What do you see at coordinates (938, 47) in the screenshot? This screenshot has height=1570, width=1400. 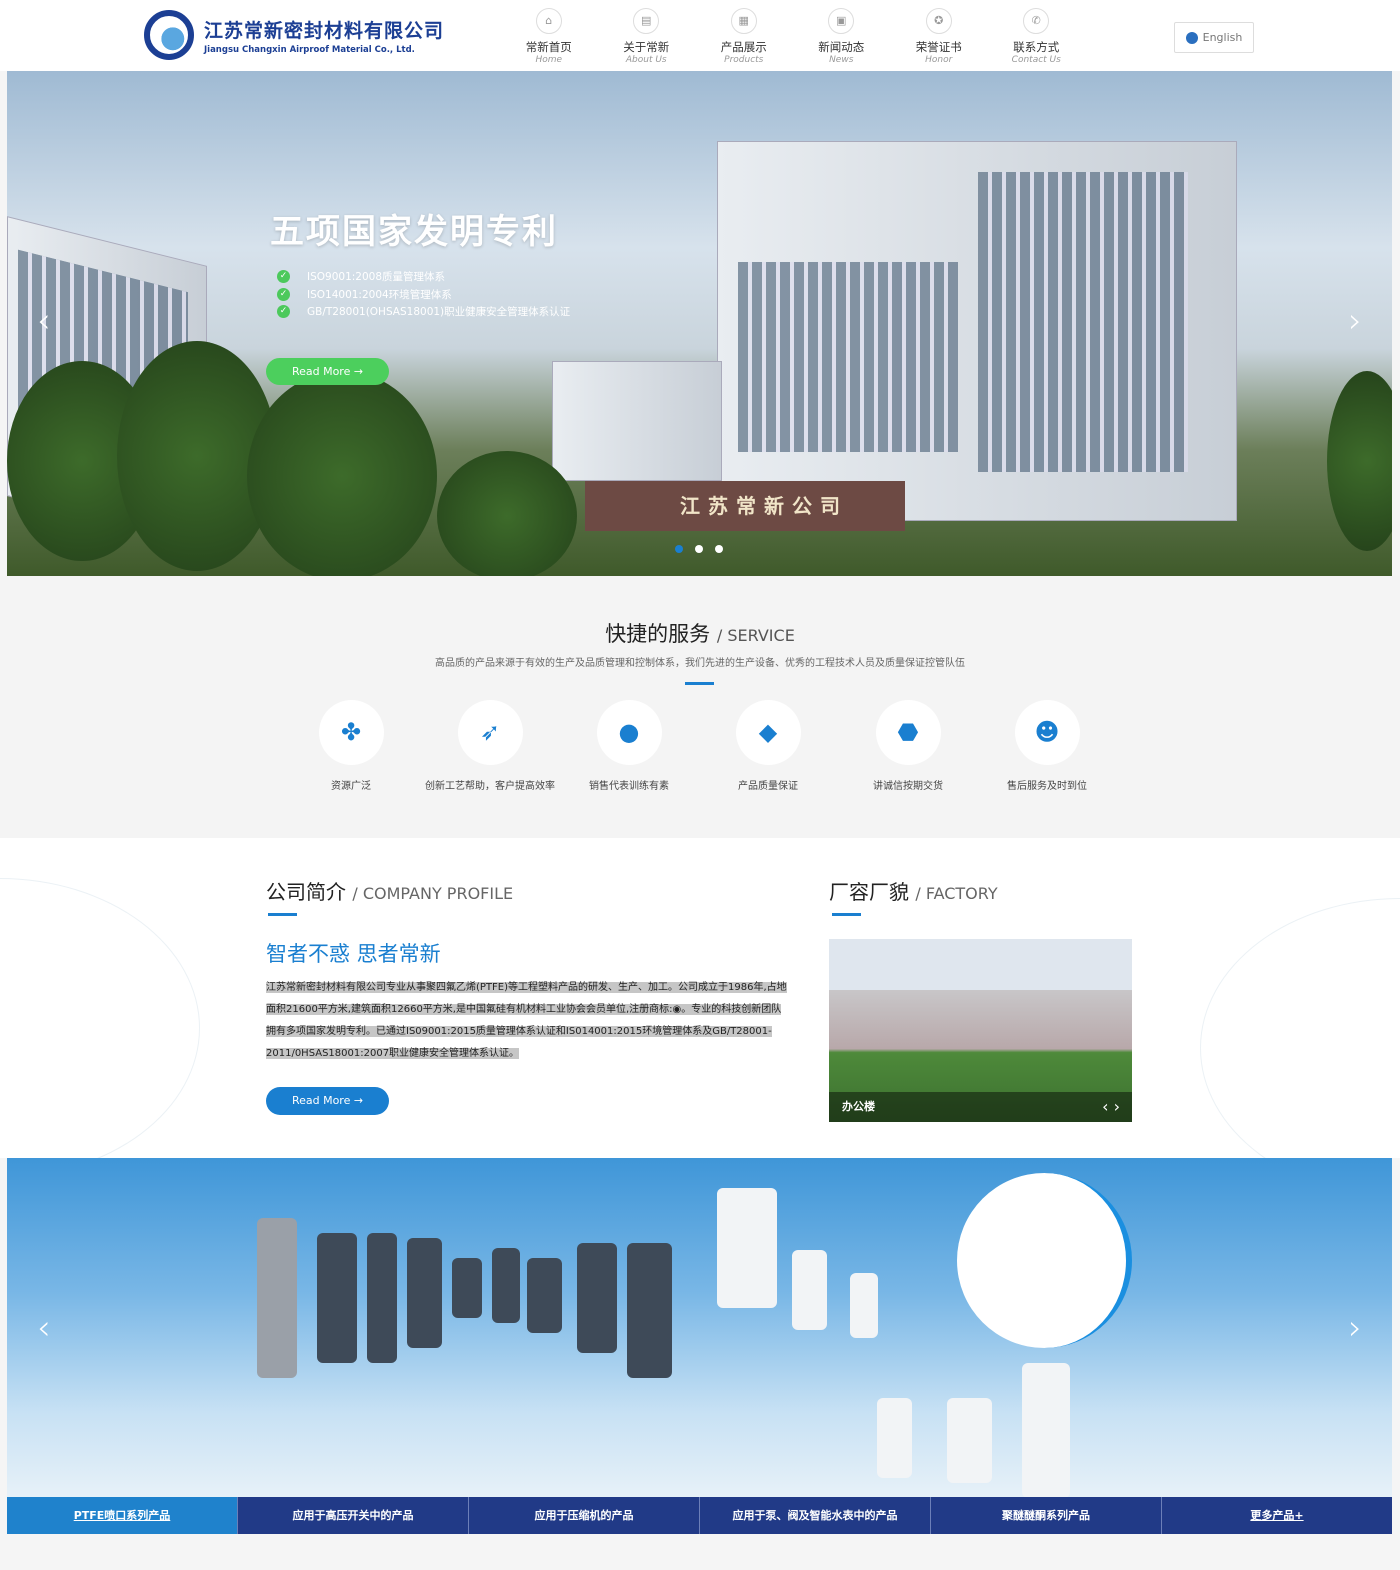 I see `nav-label: 荣誉证书` at bounding box center [938, 47].